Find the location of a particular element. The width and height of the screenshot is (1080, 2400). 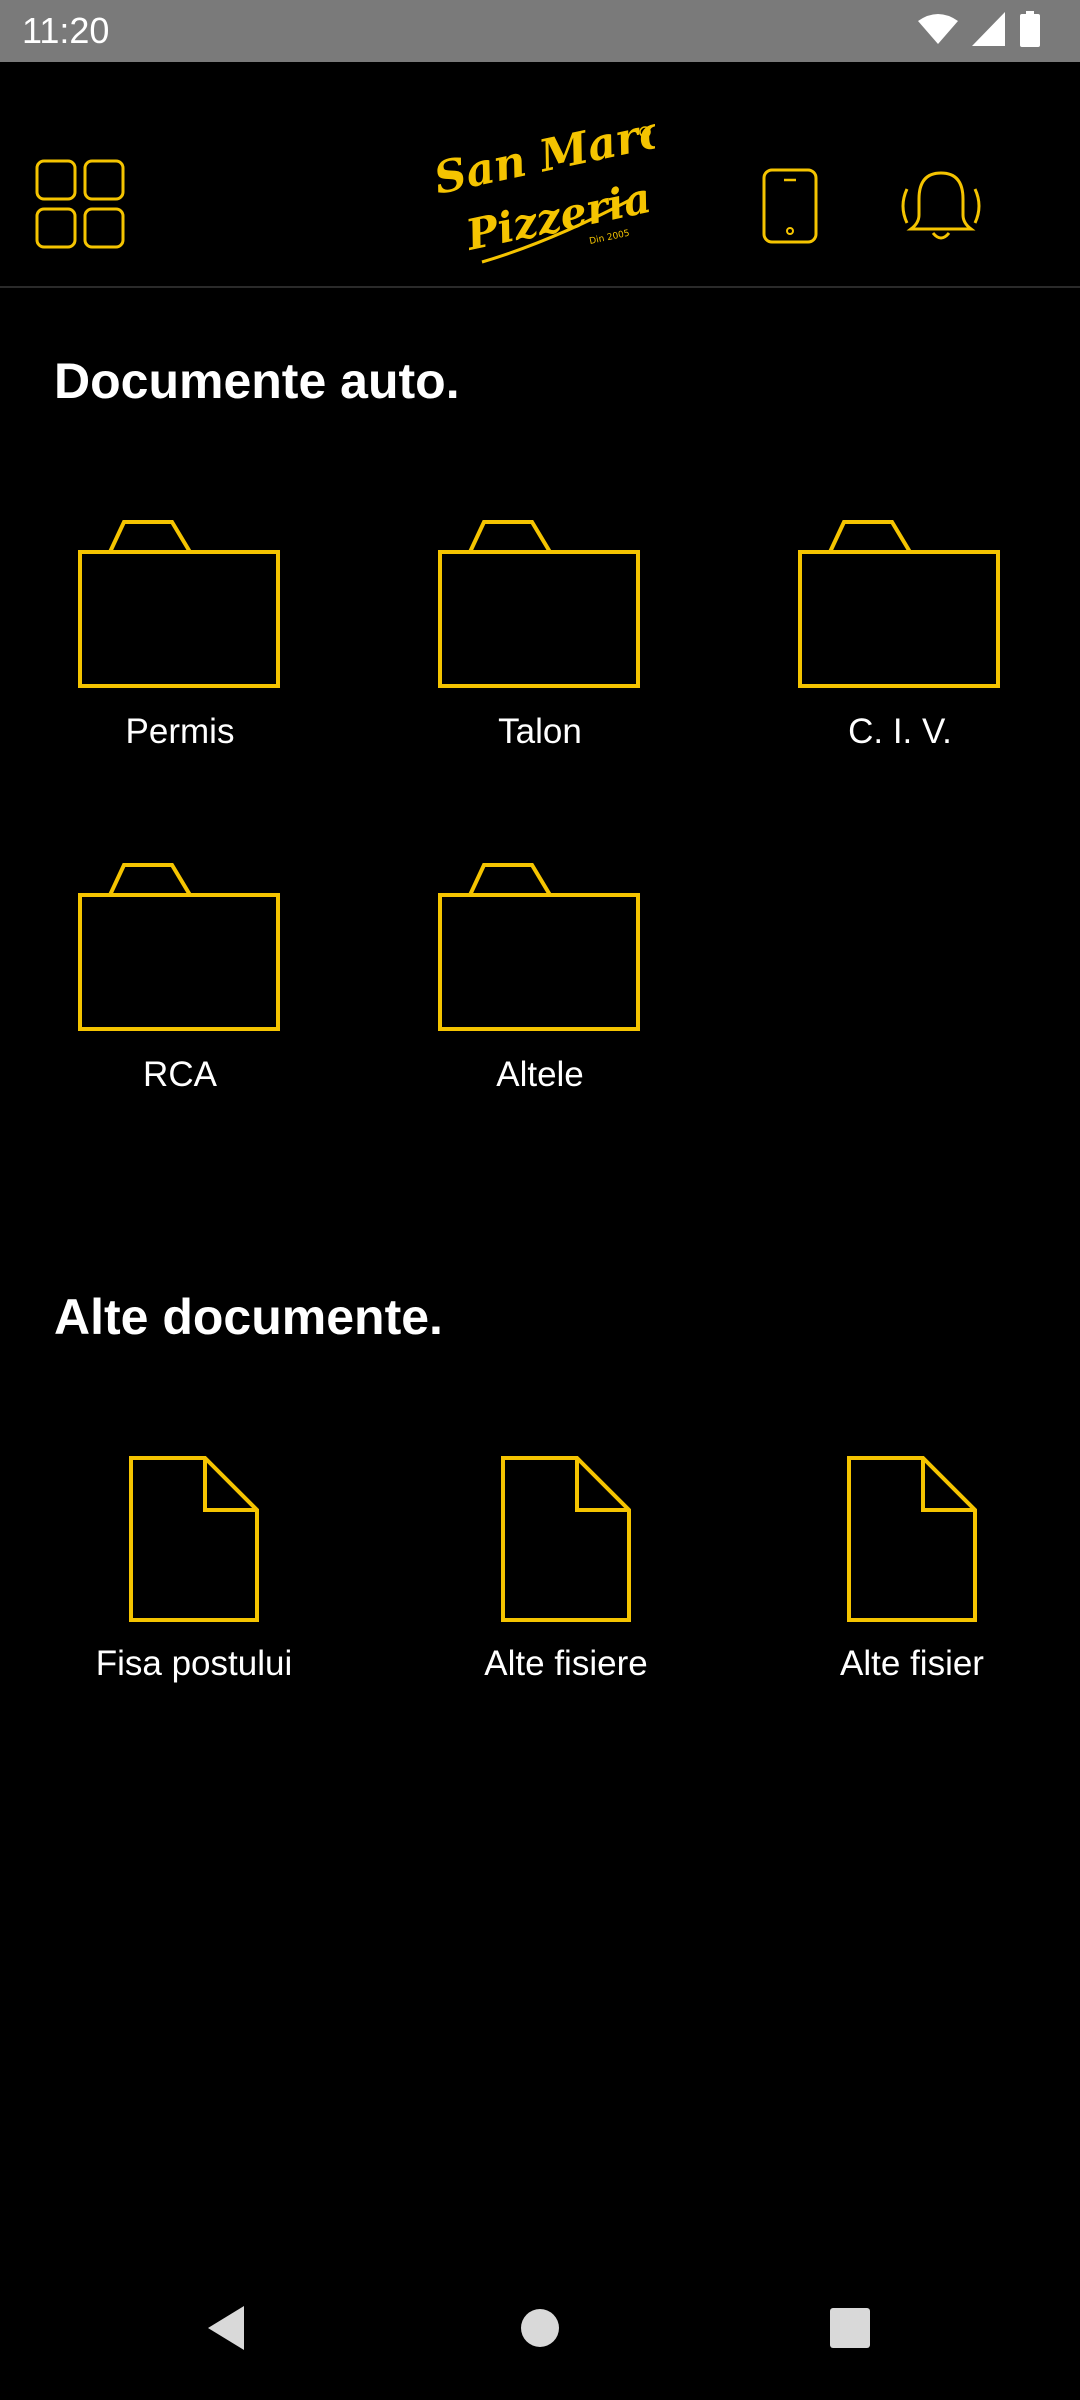

file-alte-fisier: Alte fisier is located at coordinates (912, 1570).